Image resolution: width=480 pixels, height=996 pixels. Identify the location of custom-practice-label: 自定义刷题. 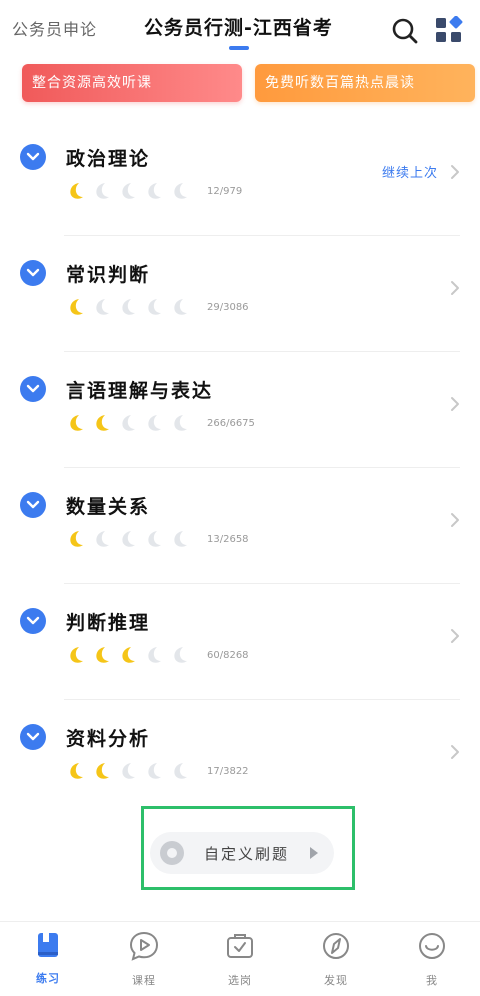
(247, 854).